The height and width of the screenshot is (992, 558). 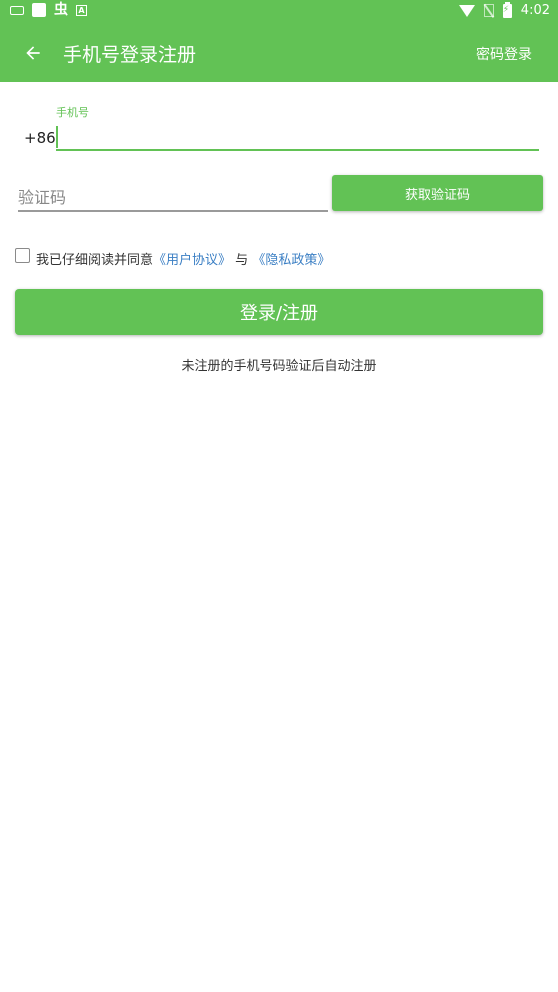 I want to click on phone-input-underline, so click(x=297, y=150).